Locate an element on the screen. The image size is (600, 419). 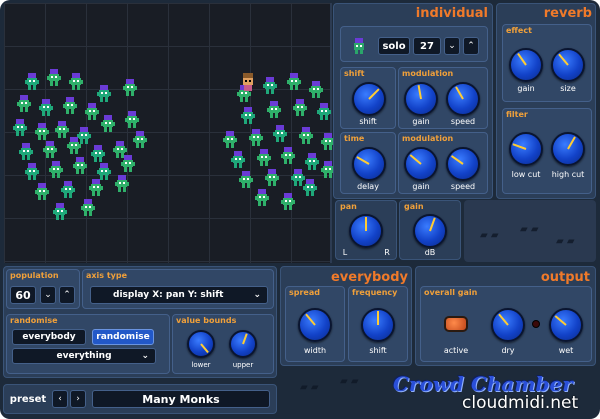
delay-knob is located at coordinates (369, 164).